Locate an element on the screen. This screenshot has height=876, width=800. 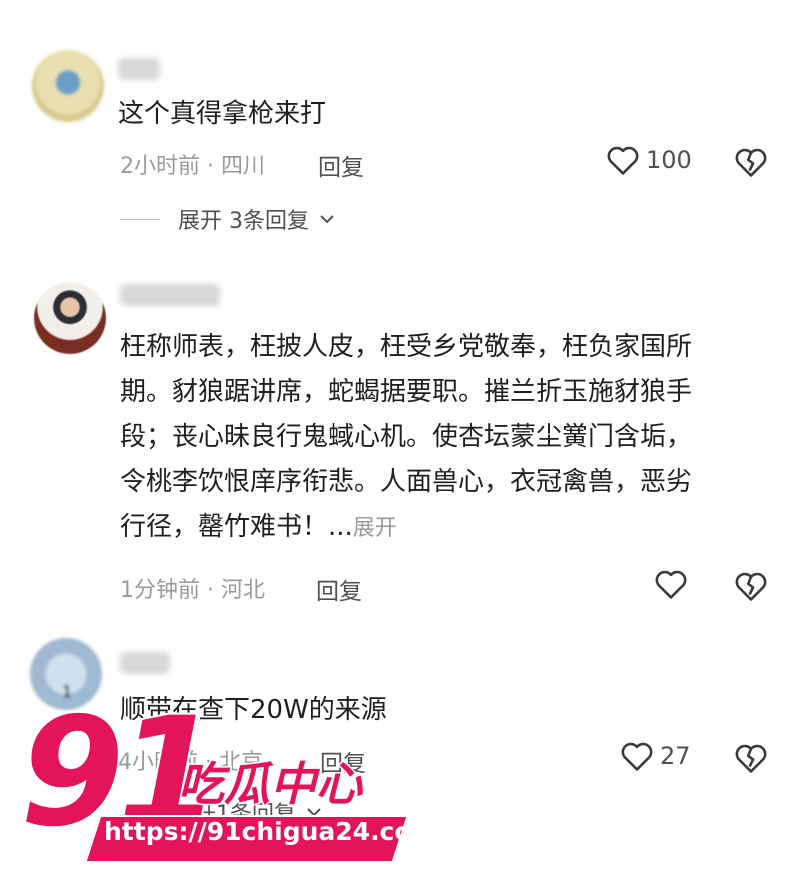
like-count: 100 is located at coordinates (669, 160).